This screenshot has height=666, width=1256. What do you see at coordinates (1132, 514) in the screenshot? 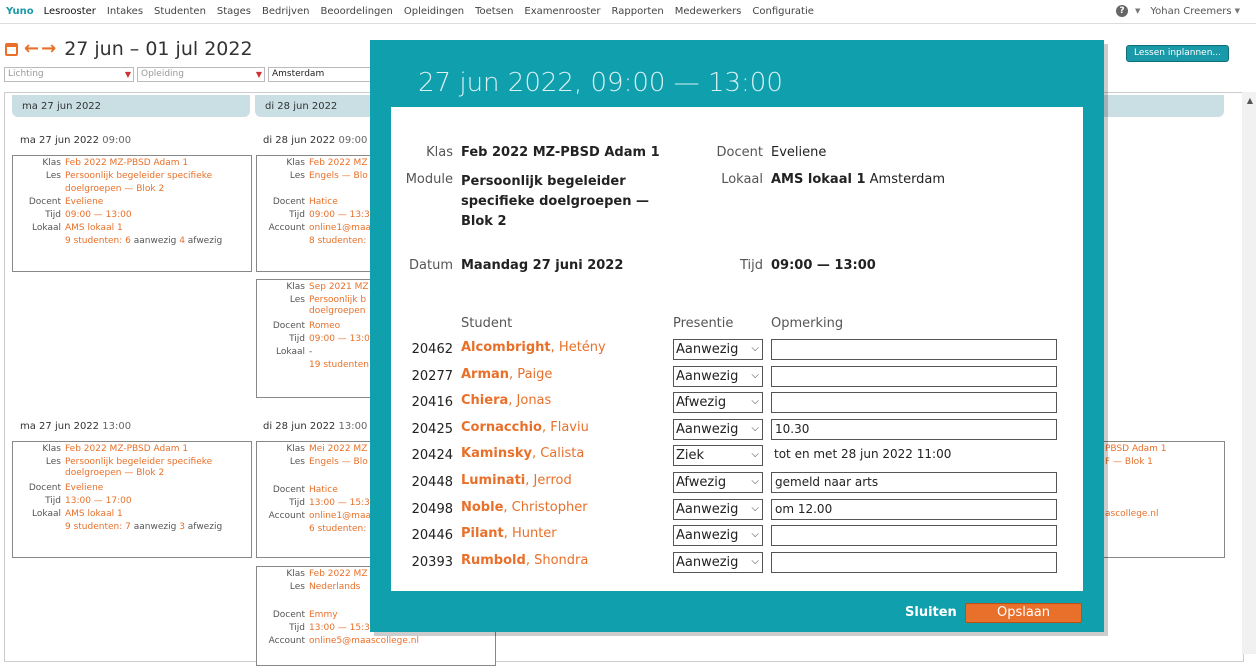
I see `account-link: ascollege.nl` at bounding box center [1132, 514].